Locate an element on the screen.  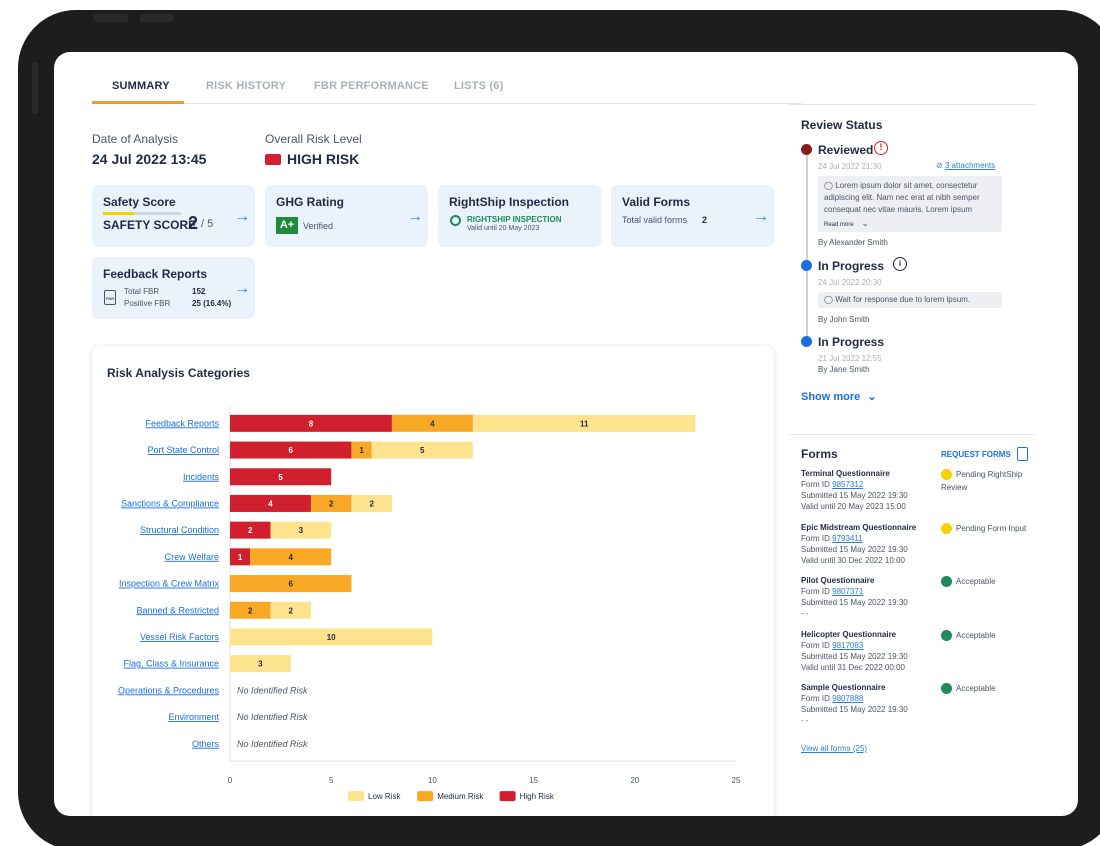
form-name: Pilot Questionnaire is located at coordinates (838, 580).